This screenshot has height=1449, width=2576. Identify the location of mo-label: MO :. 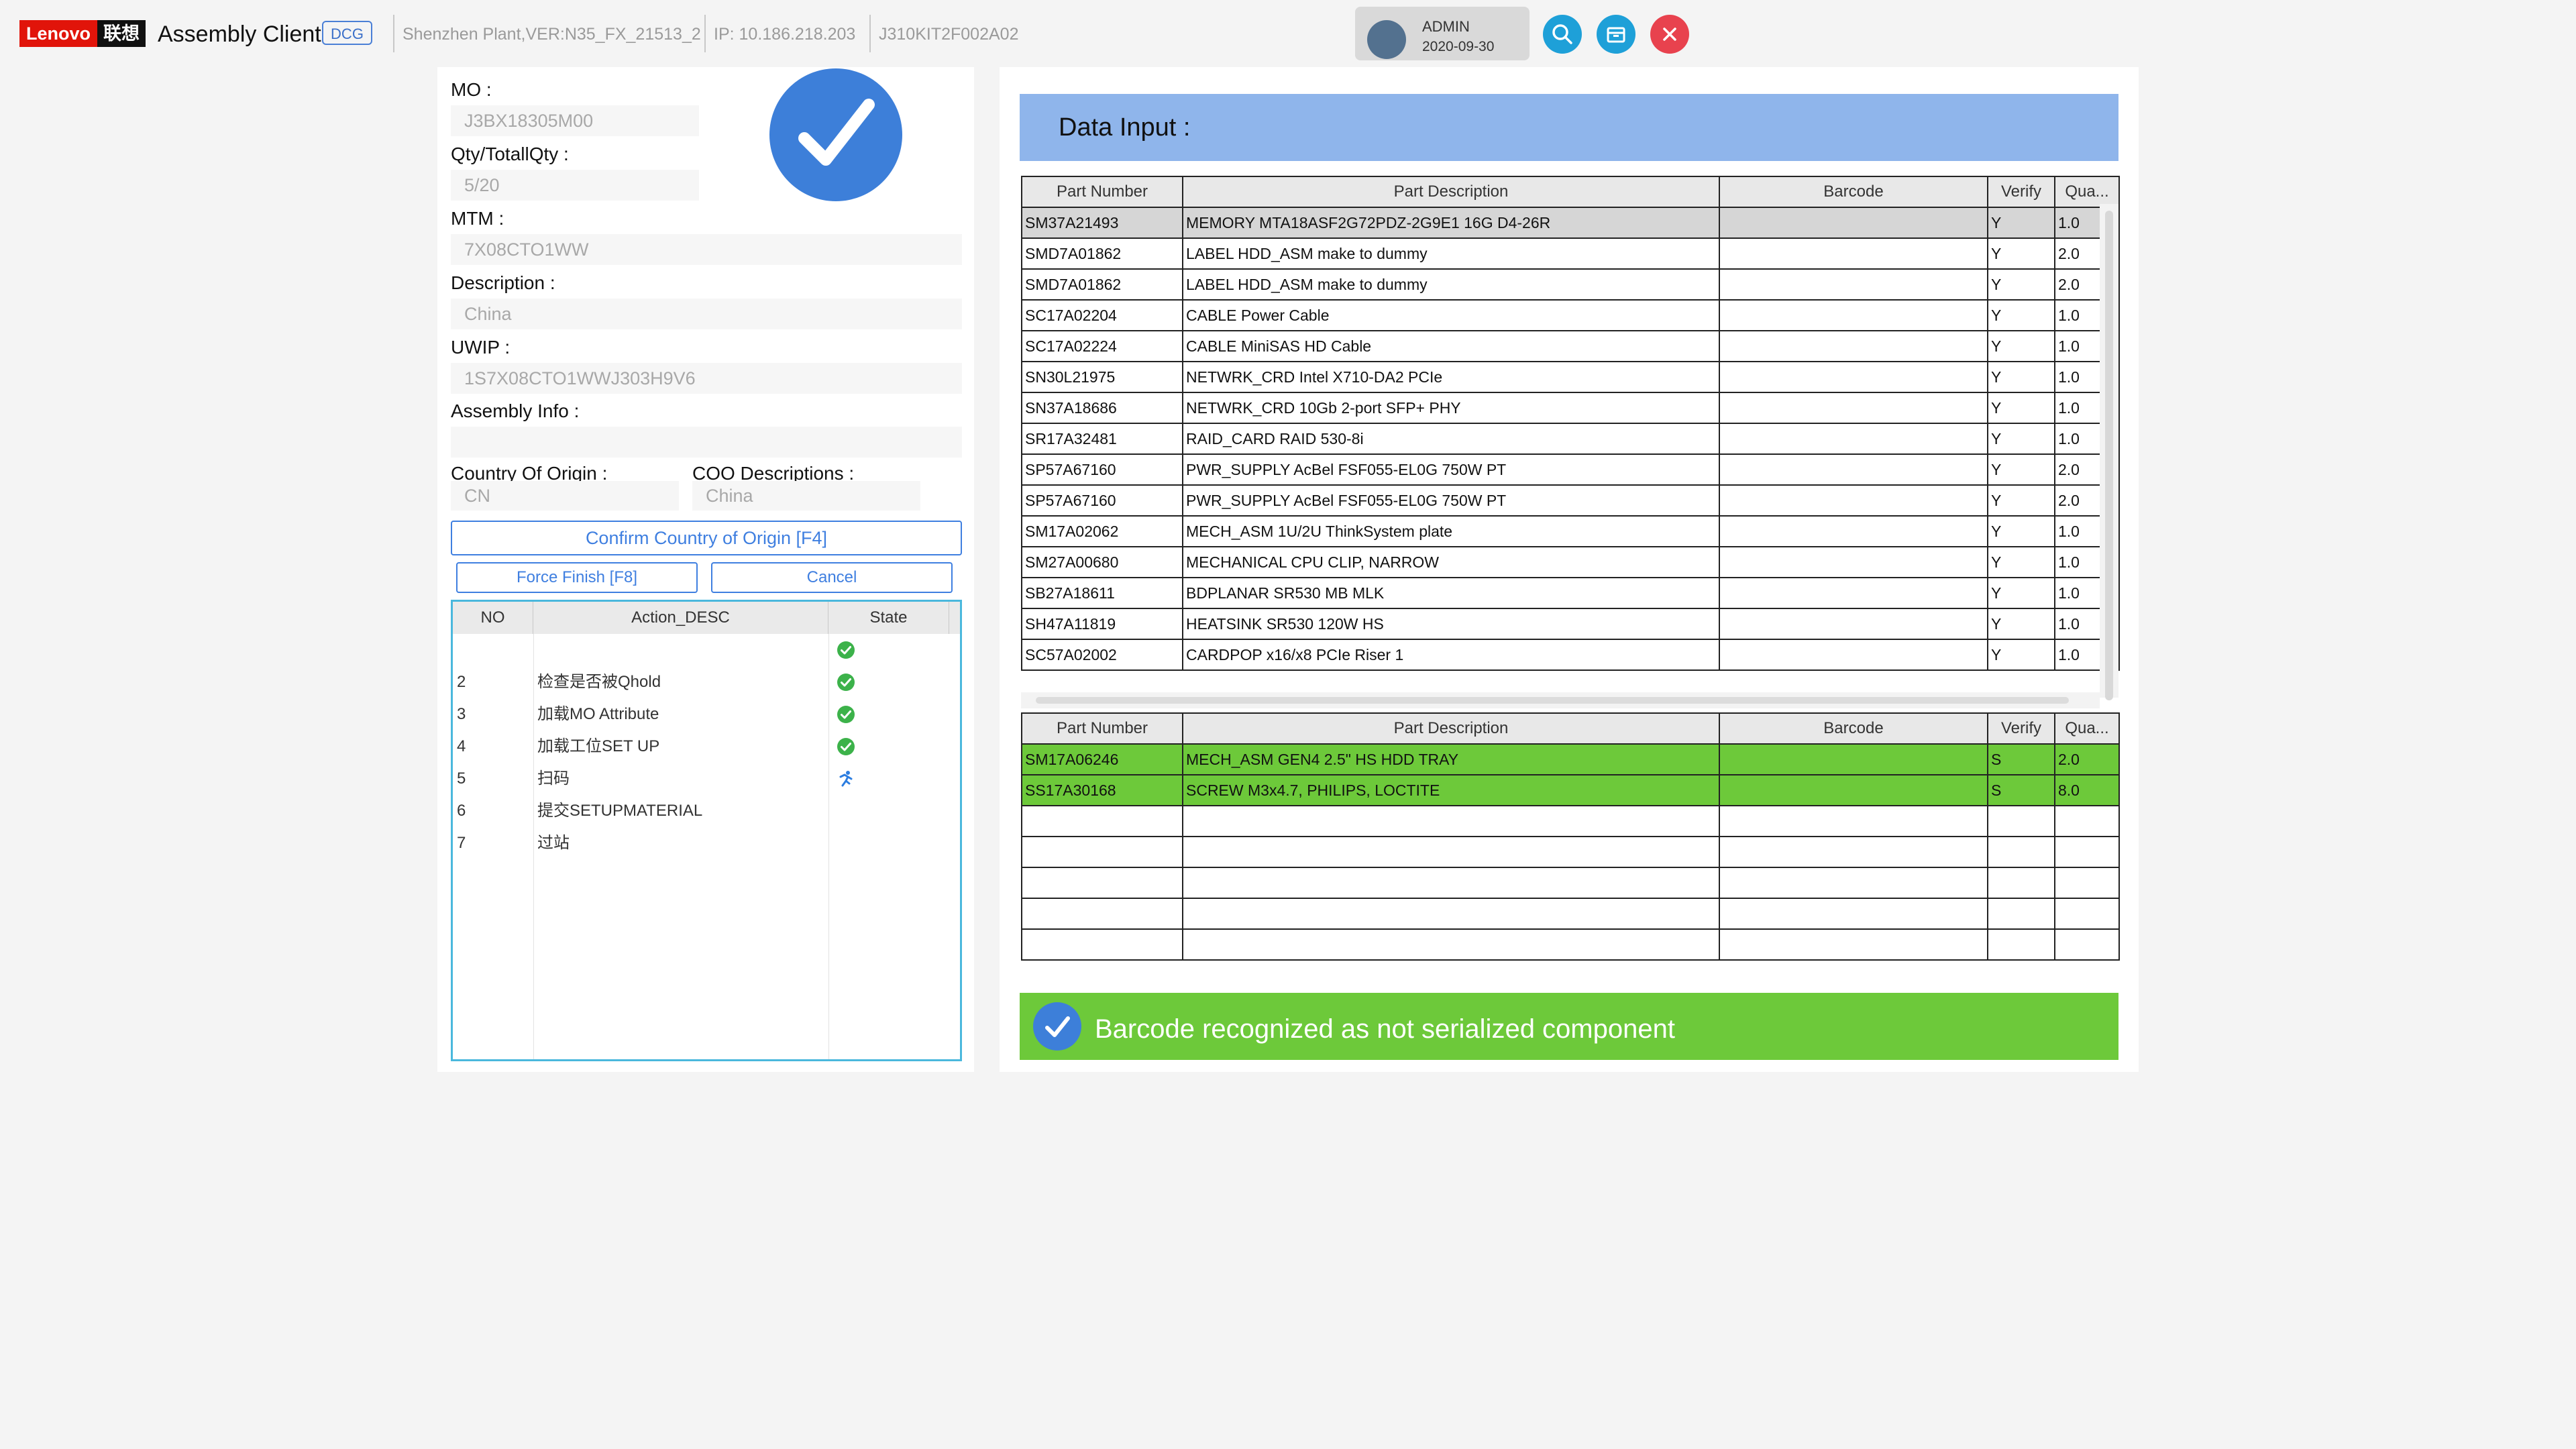
(471, 89).